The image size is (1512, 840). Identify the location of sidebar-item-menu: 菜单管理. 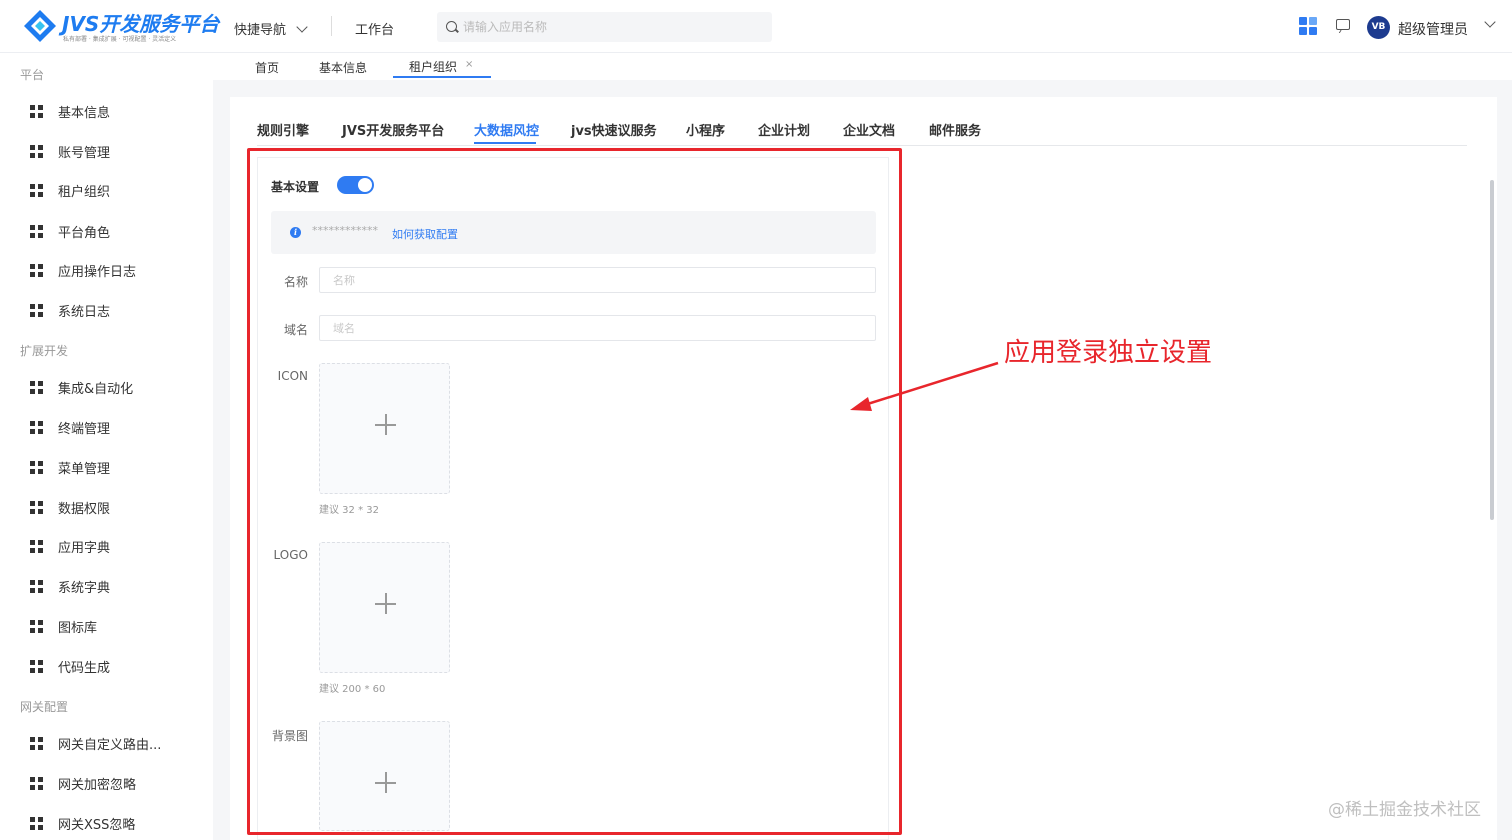
(70, 467).